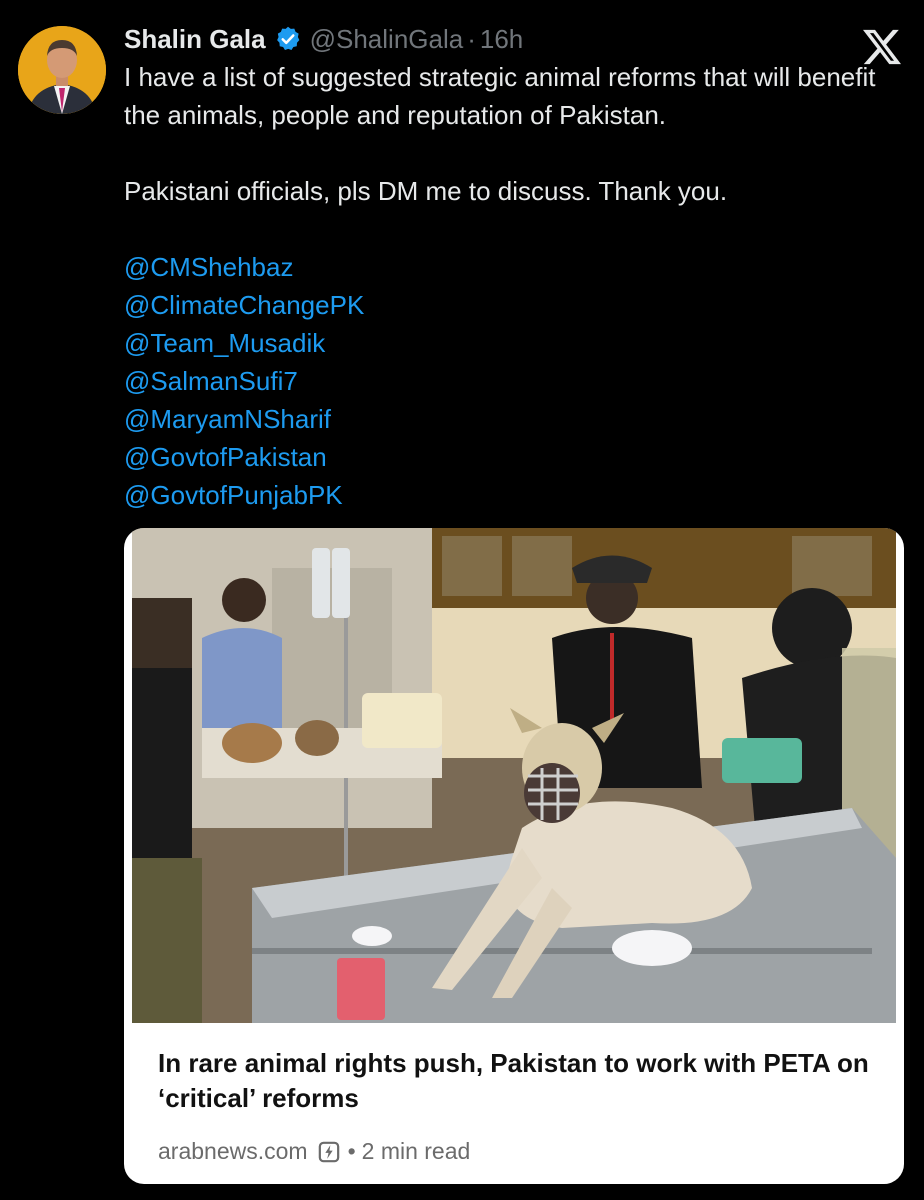  What do you see at coordinates (387, 39) in the screenshot?
I see `handle: @ShalinGala` at bounding box center [387, 39].